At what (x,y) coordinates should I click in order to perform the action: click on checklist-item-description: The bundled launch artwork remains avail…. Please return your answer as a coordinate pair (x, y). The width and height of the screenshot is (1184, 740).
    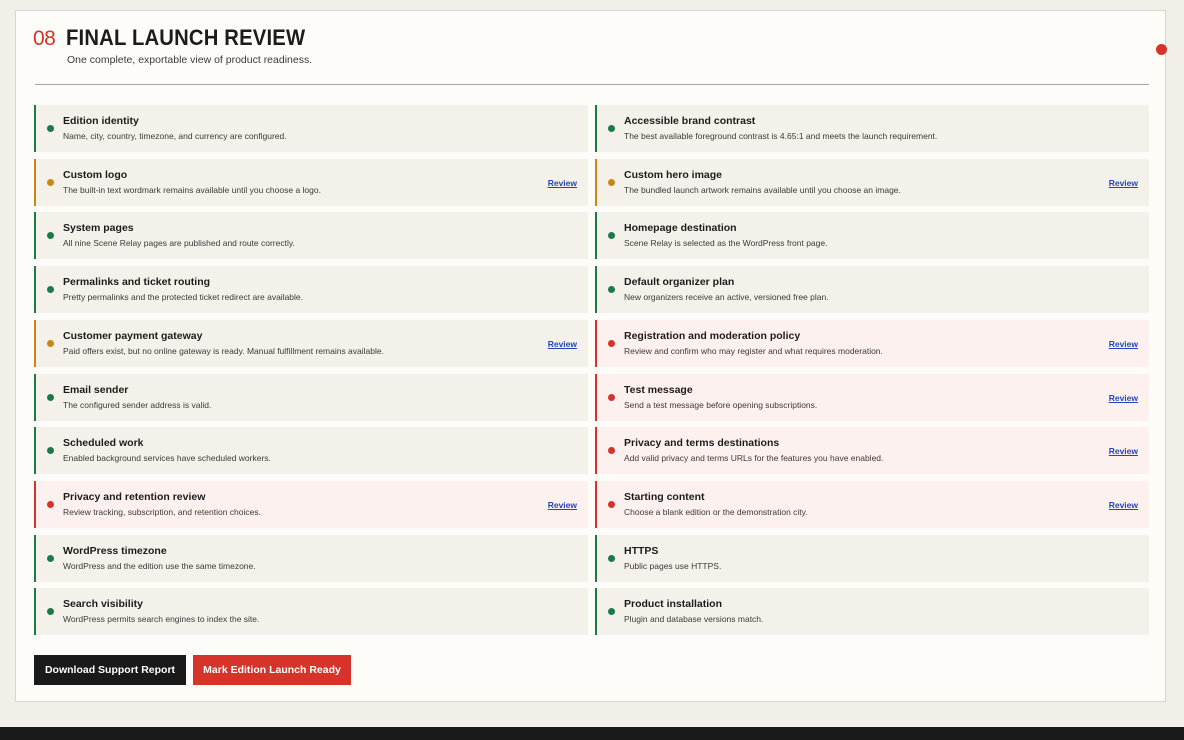
    Looking at the image, I should click on (762, 190).